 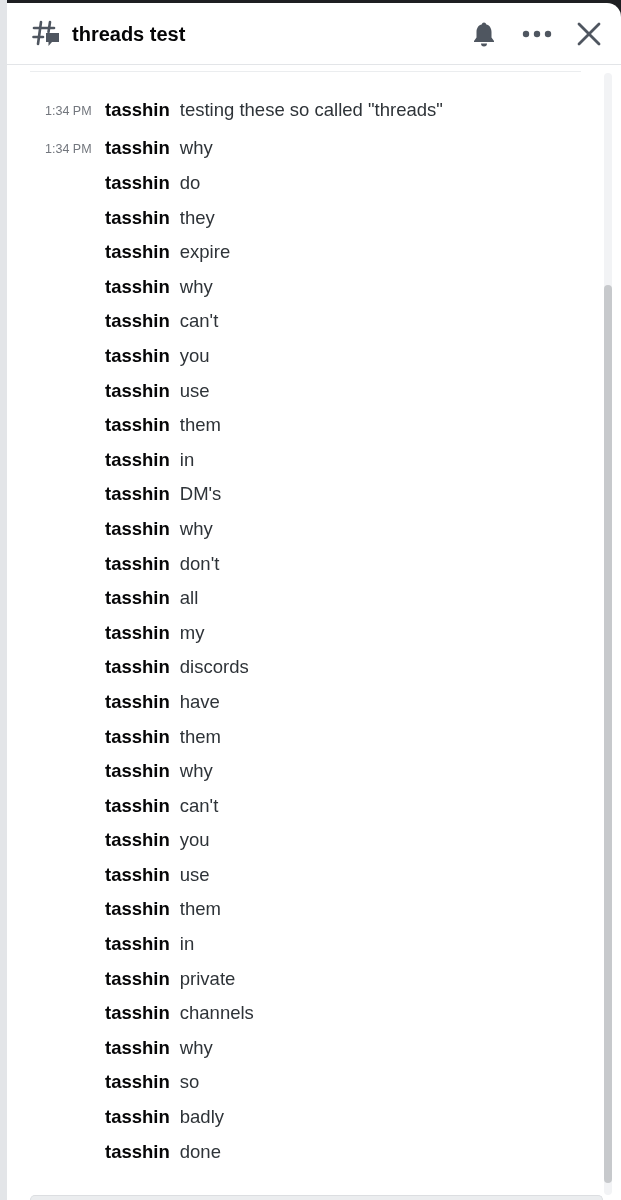 I want to click on more-options-icon, so click(x=537, y=33).